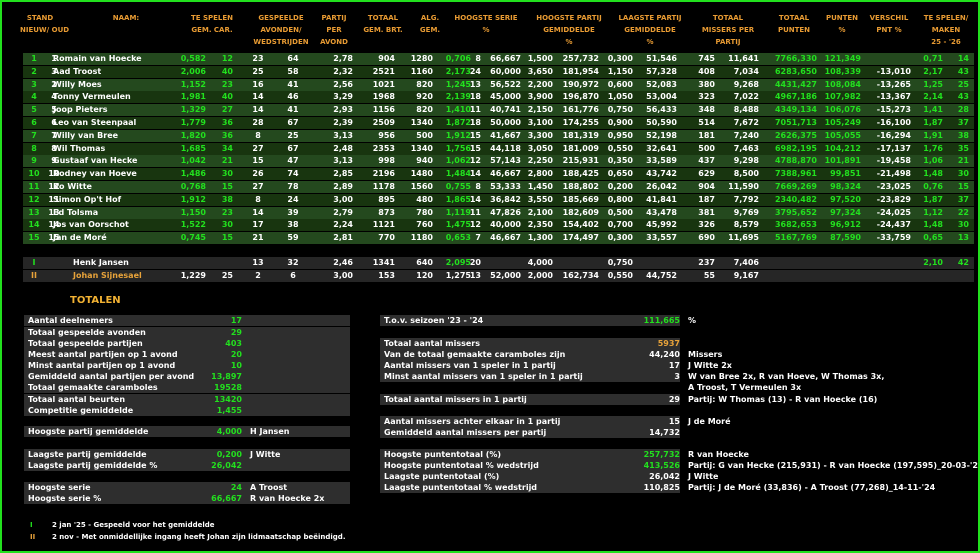  What do you see at coordinates (229, 410) in the screenshot?
I see `stat-value: 1,455` at bounding box center [229, 410].